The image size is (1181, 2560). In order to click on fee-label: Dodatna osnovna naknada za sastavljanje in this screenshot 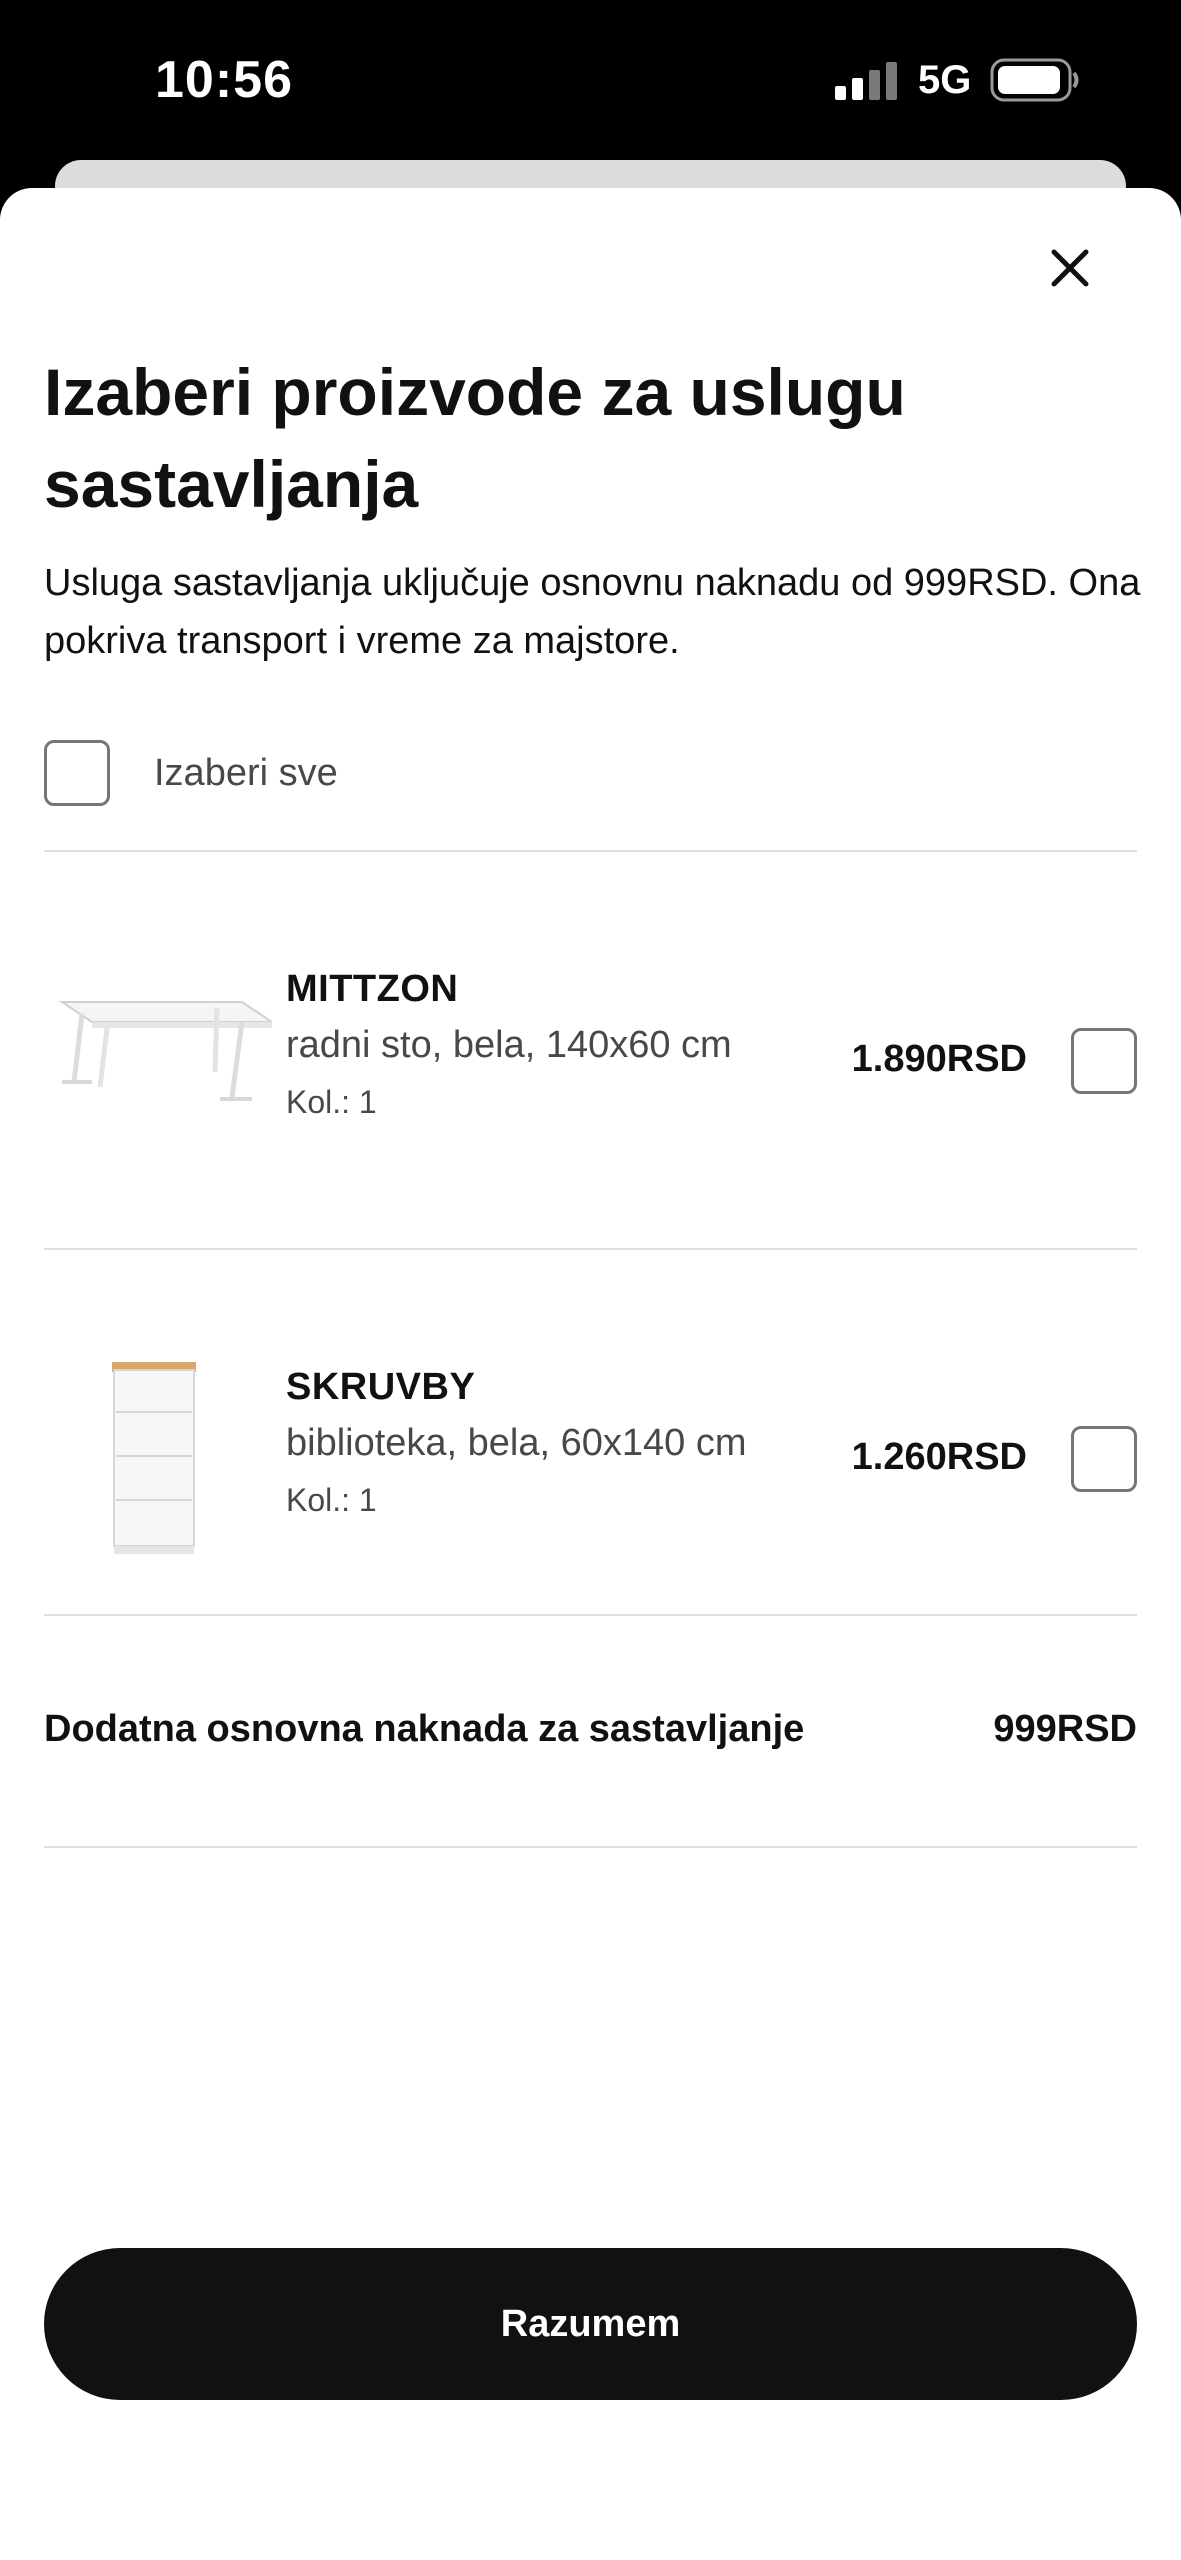, I will do `click(424, 1729)`.